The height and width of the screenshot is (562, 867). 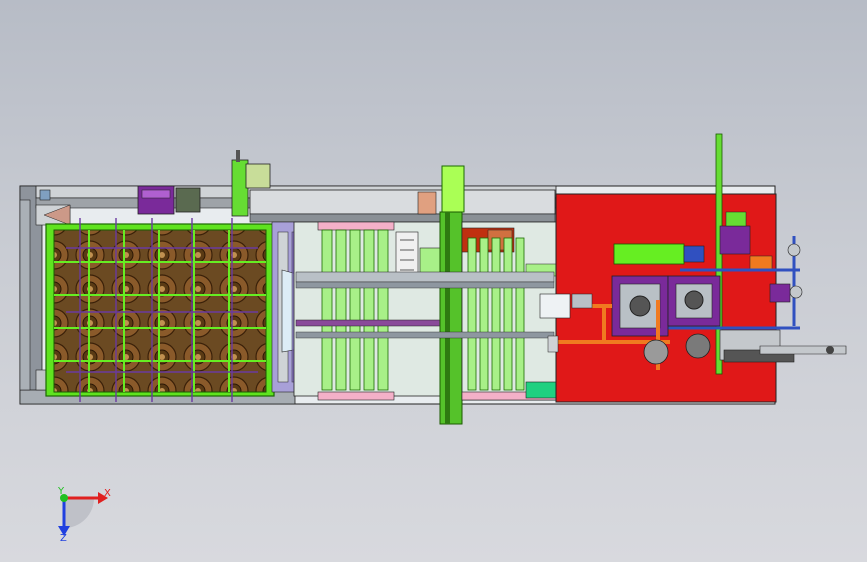 What do you see at coordinates (84, 515) in the screenshot?
I see `coordinate-triad-icon: X Y Z` at bounding box center [84, 515].